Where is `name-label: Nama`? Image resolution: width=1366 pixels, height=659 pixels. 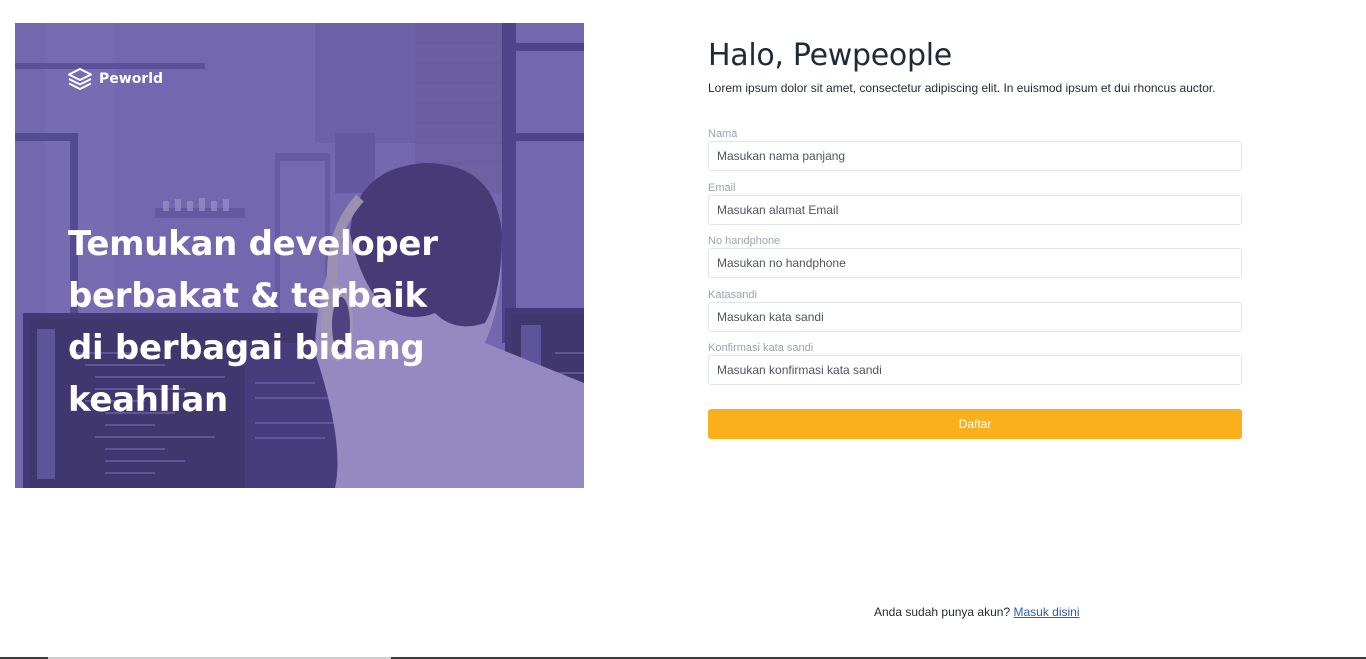 name-label: Nama is located at coordinates (723, 134).